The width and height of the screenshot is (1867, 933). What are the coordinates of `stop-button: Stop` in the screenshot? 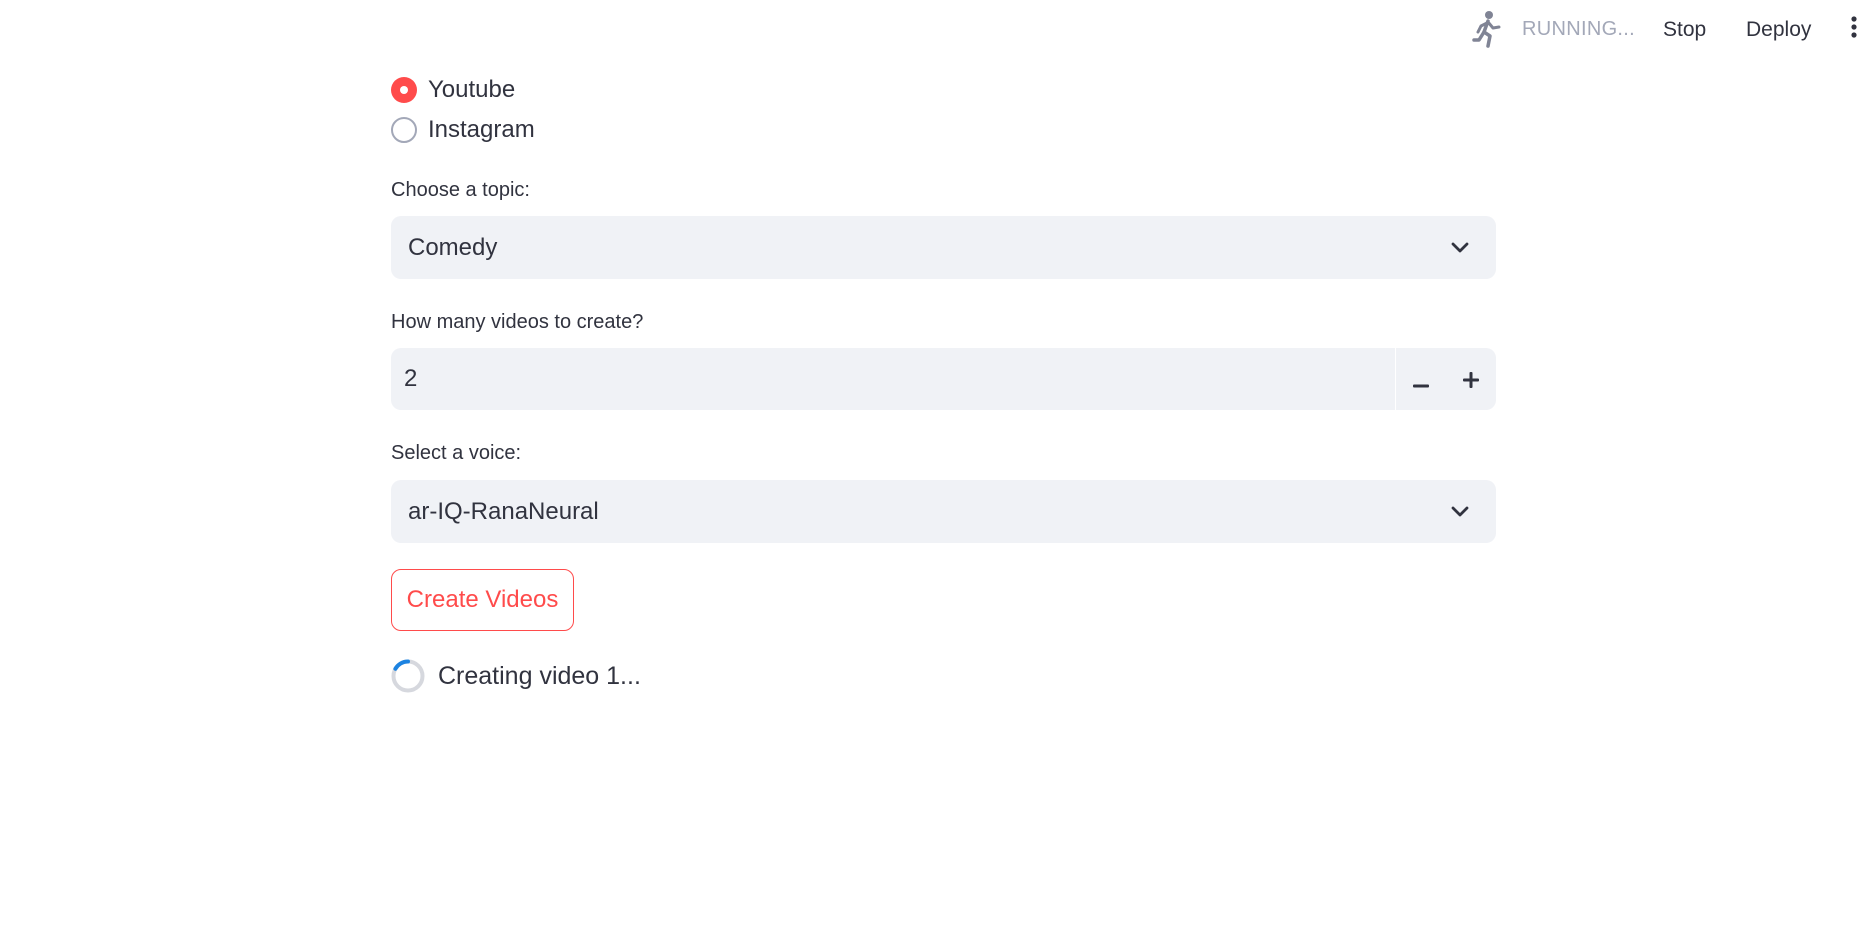 It's located at (1684, 30).